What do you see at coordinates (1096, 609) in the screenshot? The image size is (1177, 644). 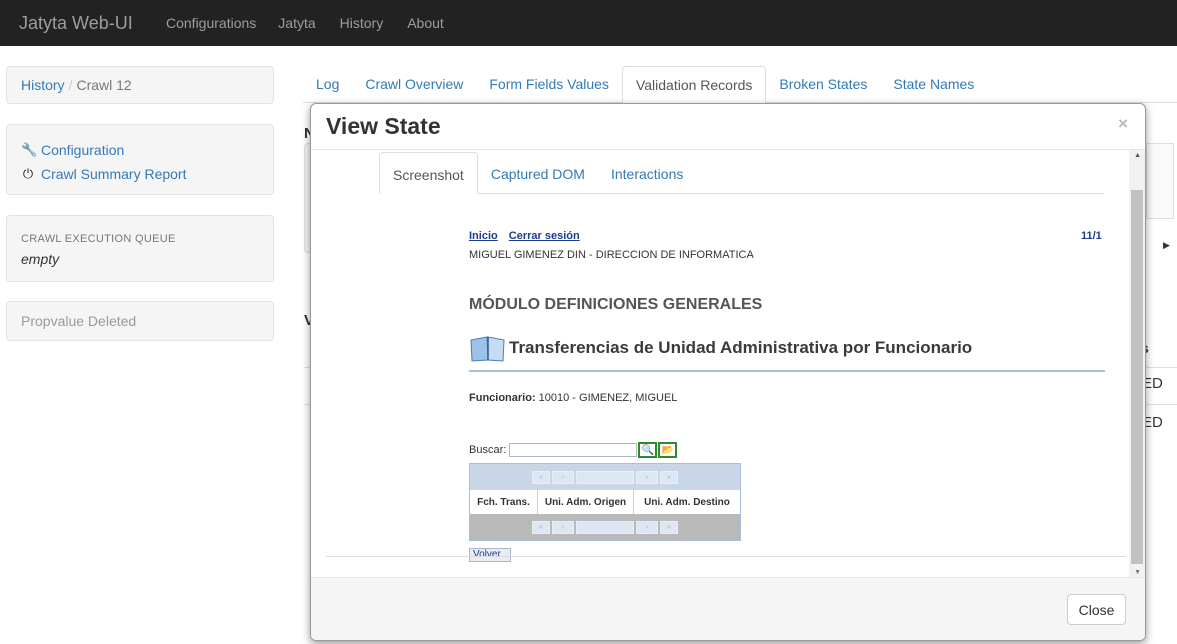 I see `close-button: Close` at bounding box center [1096, 609].